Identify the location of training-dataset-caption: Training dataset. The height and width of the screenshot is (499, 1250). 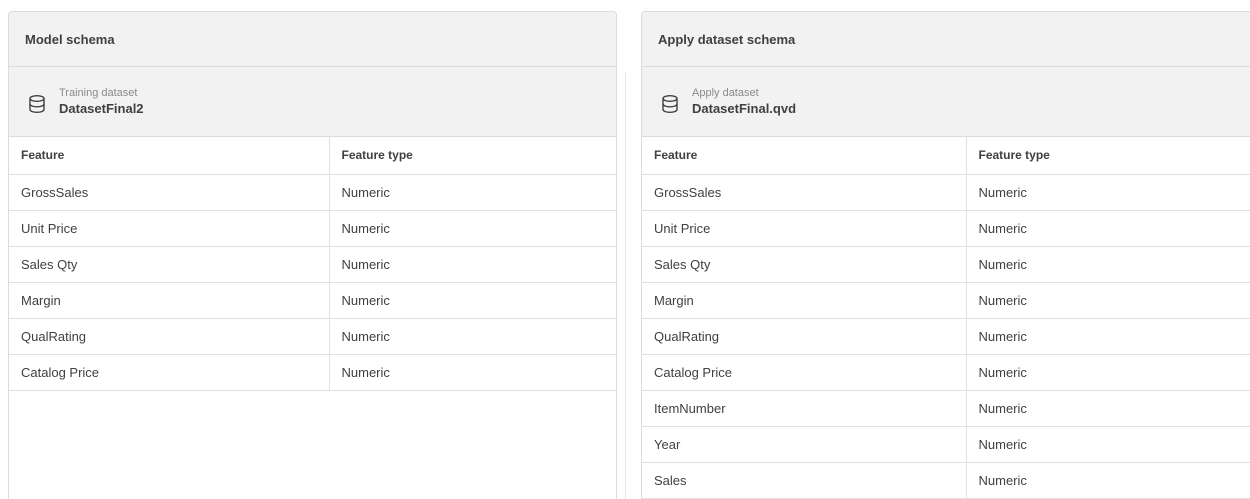
(98, 93).